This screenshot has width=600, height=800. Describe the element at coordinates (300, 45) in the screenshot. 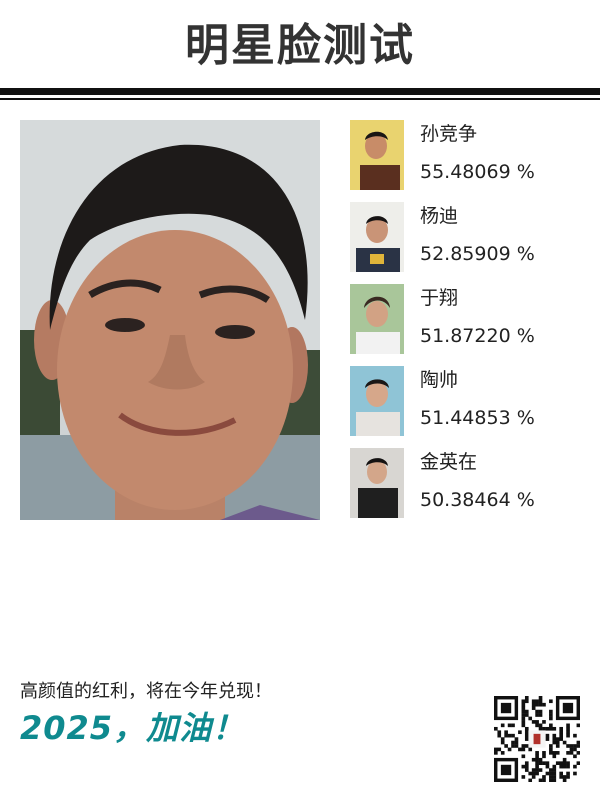

I see `page-title: 明星脸测试` at that location.